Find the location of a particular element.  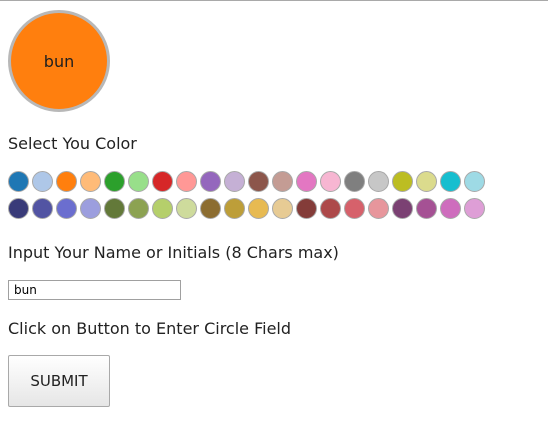

avatar-preview-circle: bun is located at coordinates (59, 61).